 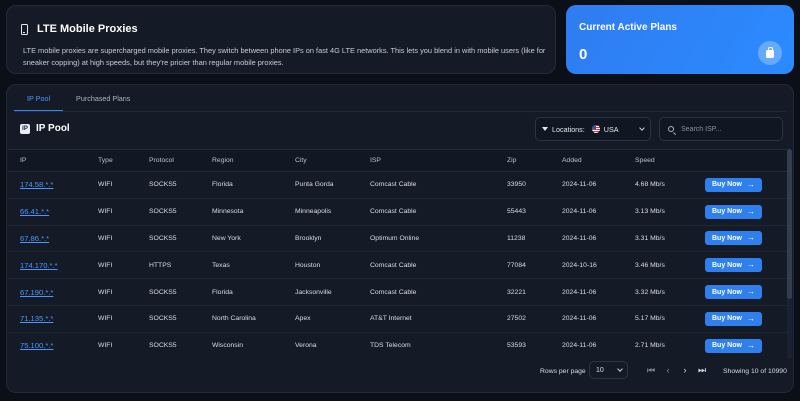 I want to click on ip-link: 67.190.*.*, so click(x=36, y=292).